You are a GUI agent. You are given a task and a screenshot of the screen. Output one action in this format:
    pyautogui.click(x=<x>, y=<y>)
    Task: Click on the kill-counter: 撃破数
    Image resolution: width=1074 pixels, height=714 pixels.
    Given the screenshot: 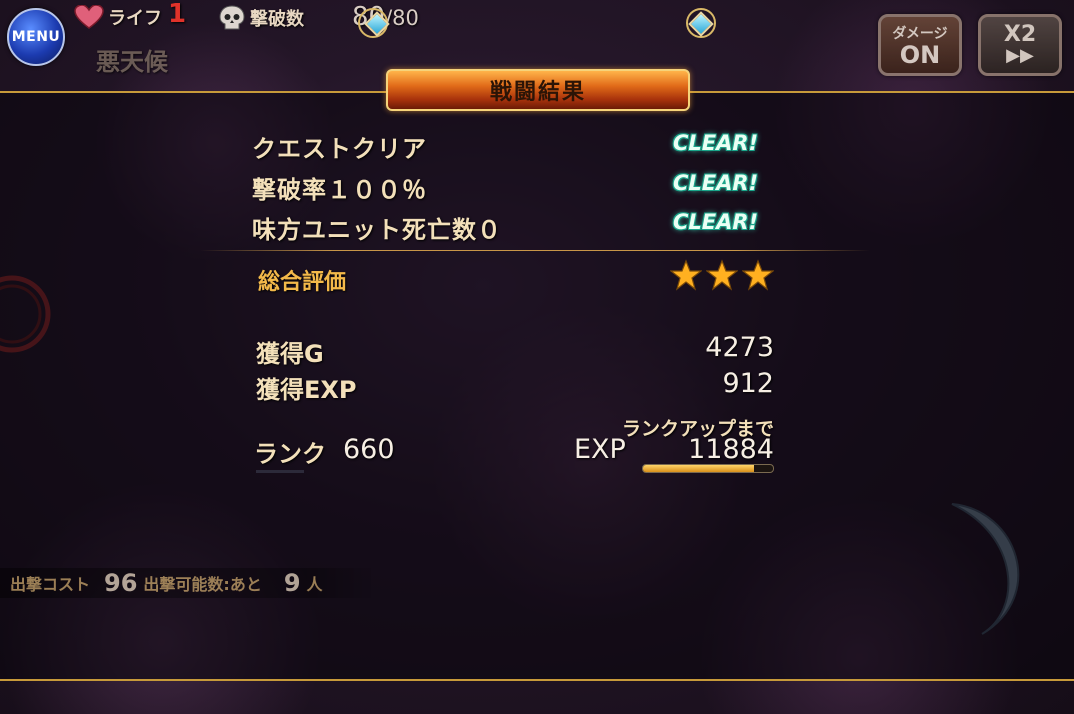 What is the action you would take?
    pyautogui.click(x=261, y=18)
    